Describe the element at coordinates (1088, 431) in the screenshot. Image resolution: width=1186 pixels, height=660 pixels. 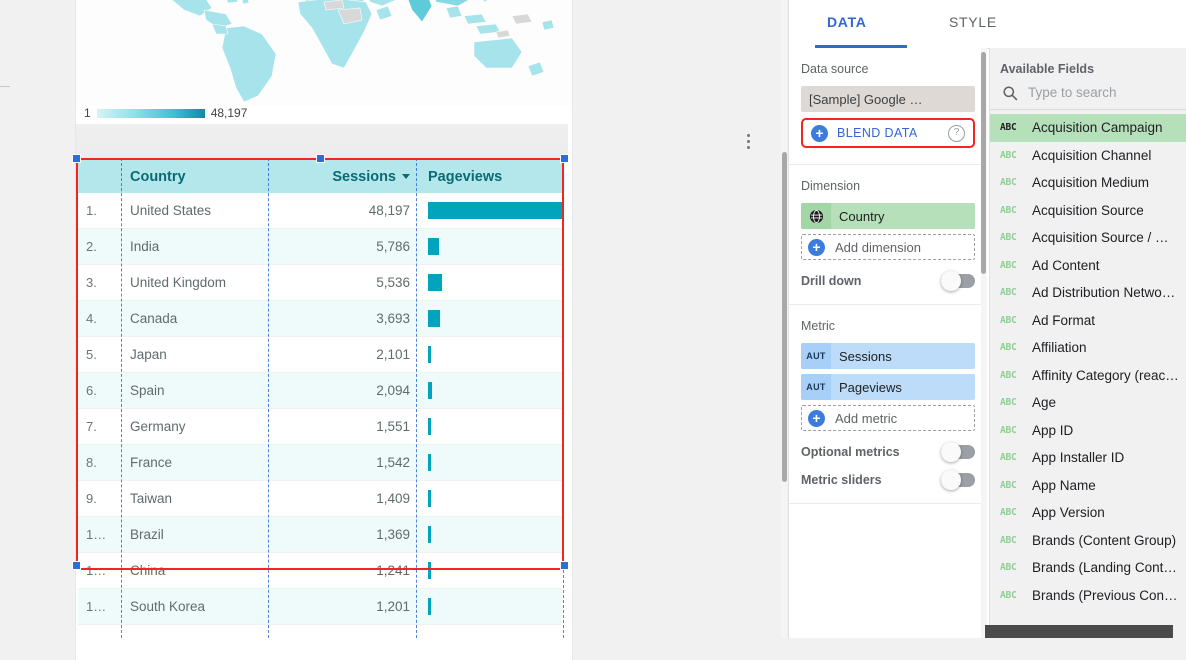
I see `field-list-item: ABC App ID` at that location.